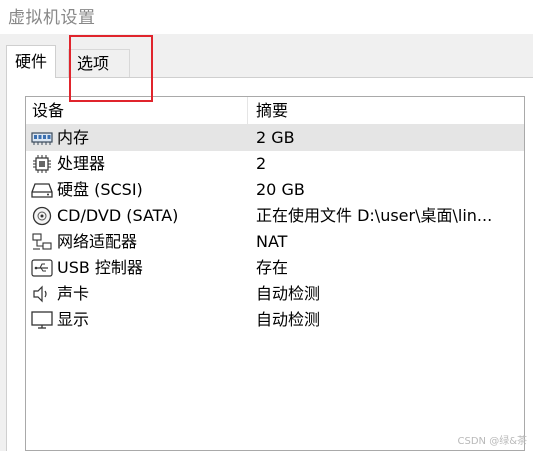 The width and height of the screenshot is (533, 451). I want to click on device-name: CD/DVD (SATA), so click(118, 215).